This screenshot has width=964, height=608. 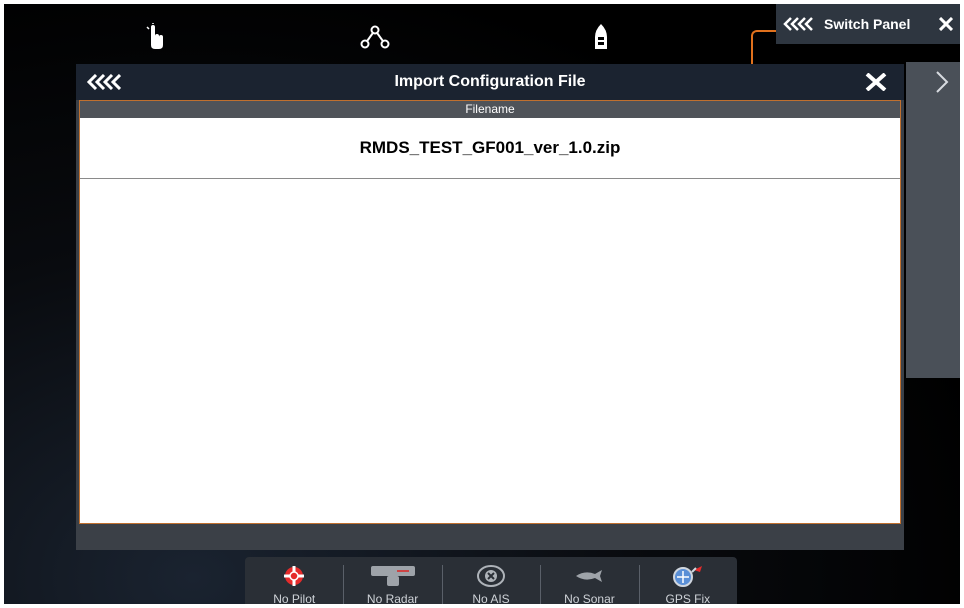 What do you see at coordinates (589, 576) in the screenshot?
I see `fish-sonar-icon` at bounding box center [589, 576].